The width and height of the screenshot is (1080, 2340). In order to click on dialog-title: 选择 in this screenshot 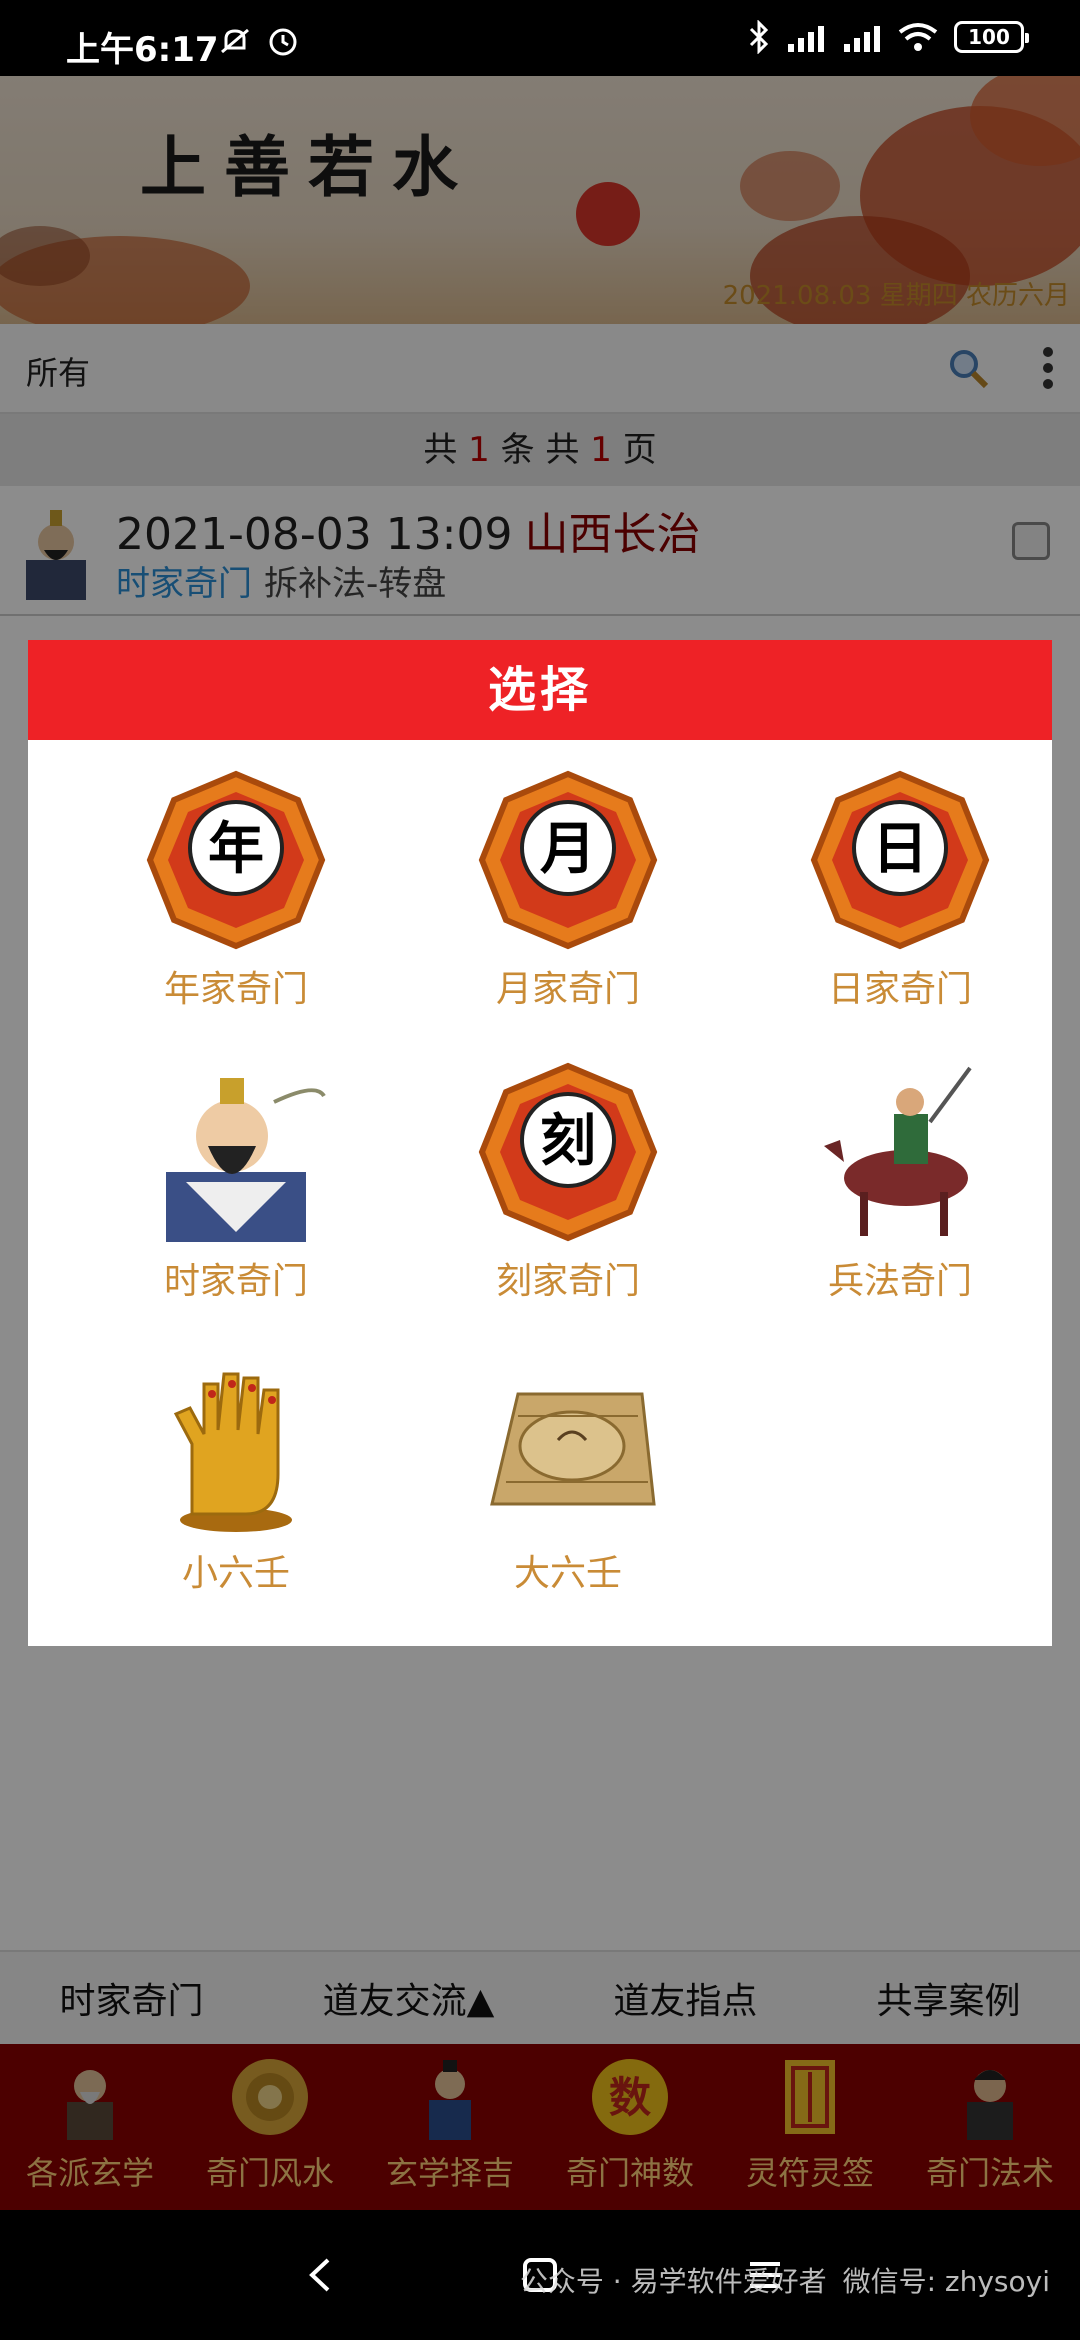, I will do `click(540, 690)`.